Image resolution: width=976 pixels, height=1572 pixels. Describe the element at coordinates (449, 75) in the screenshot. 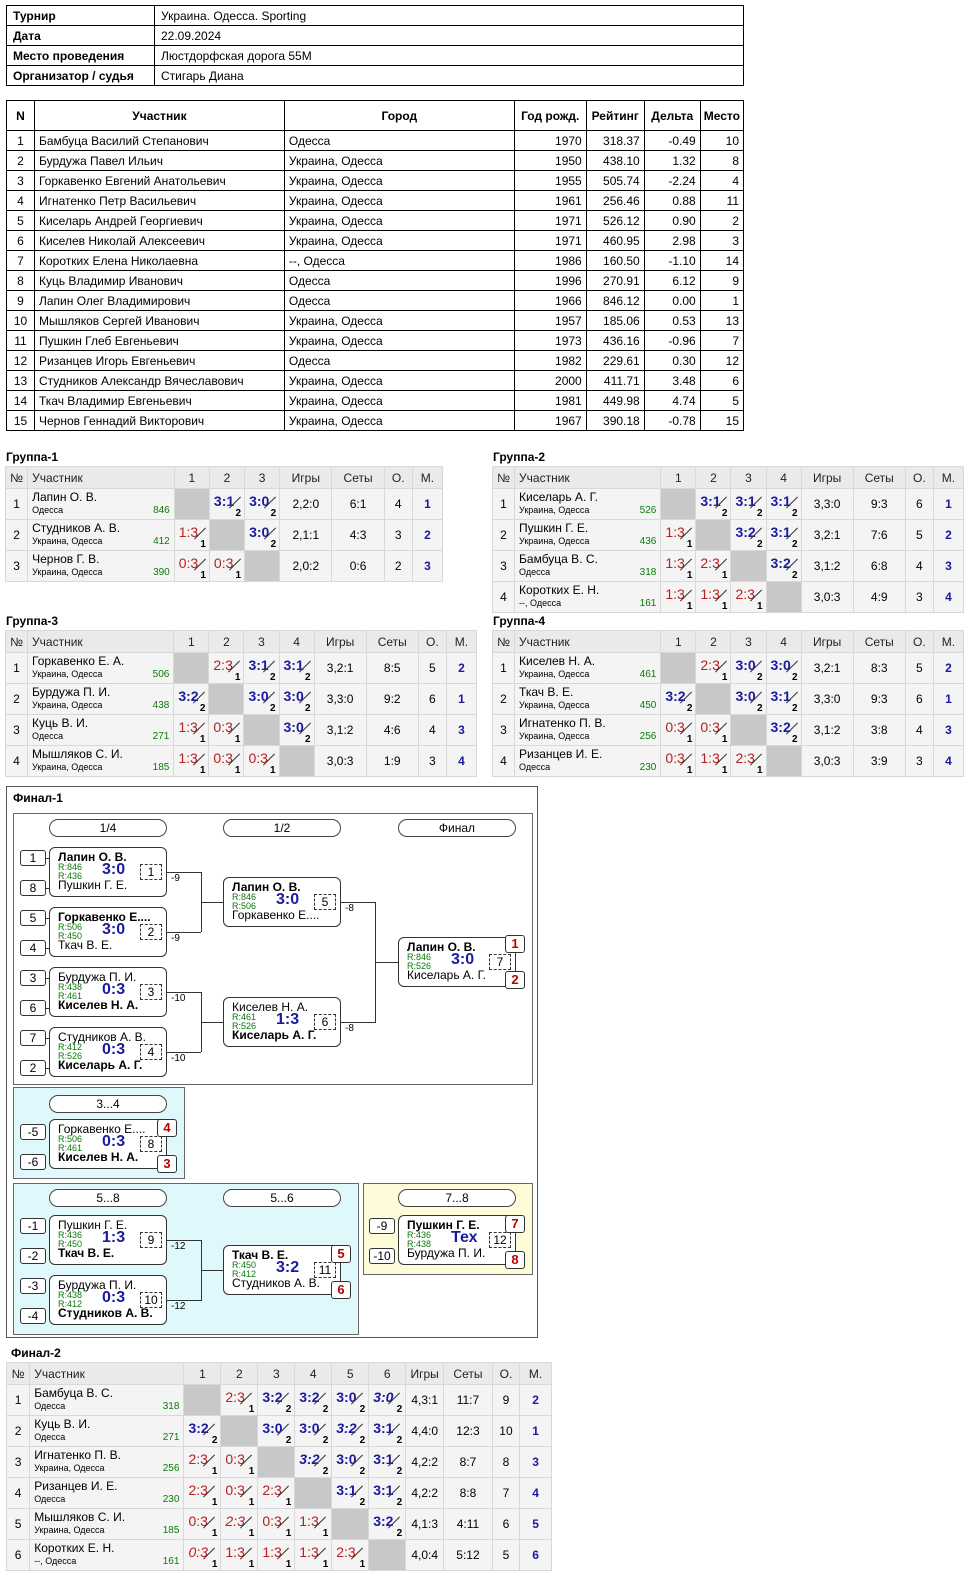

I see `info-value: Стигарь Диана` at that location.